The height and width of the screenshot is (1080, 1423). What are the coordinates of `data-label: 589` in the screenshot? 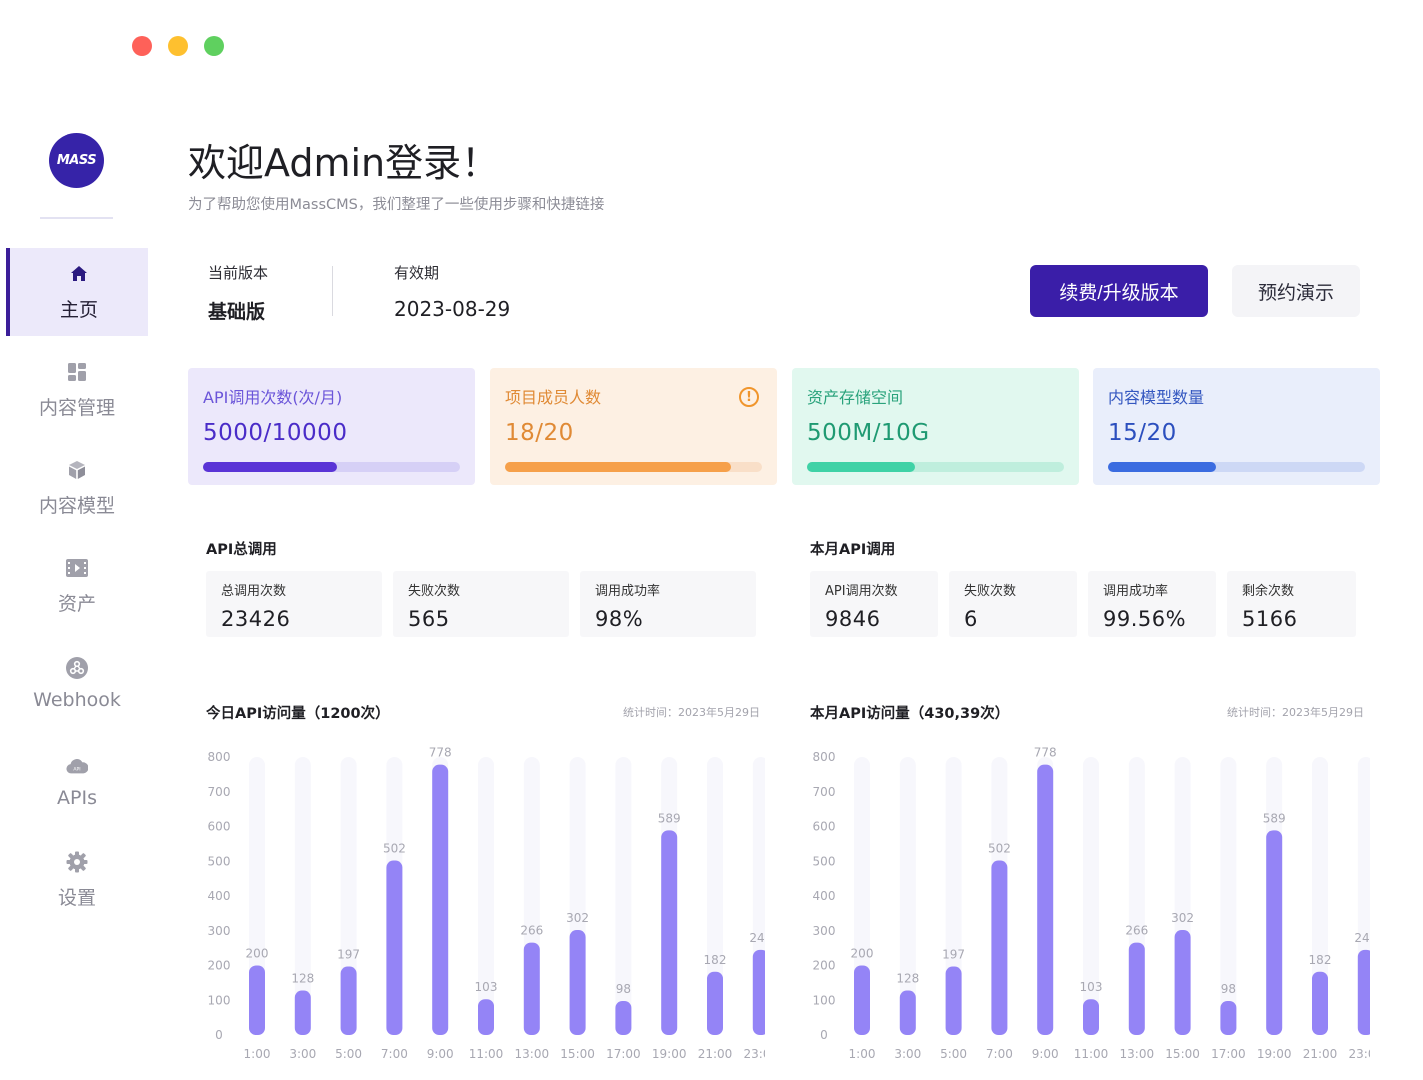 It's located at (1274, 818).